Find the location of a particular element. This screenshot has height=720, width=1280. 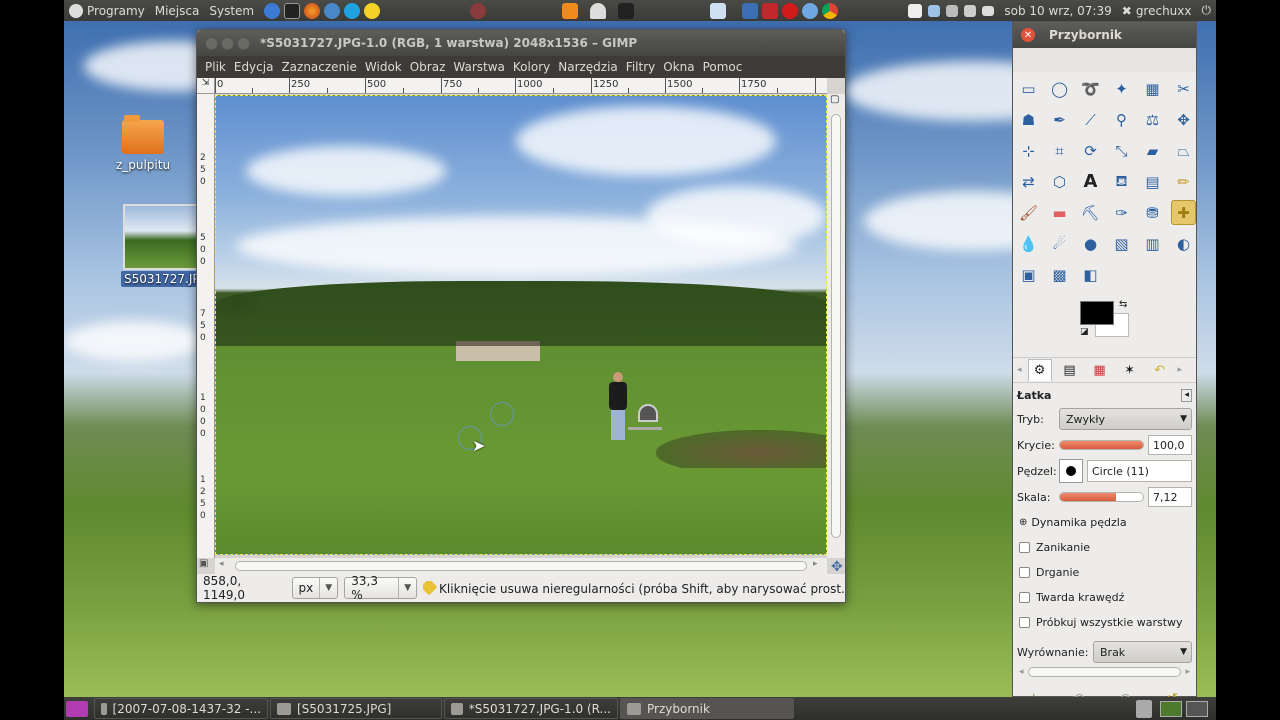

alignment-select: Brak ▼ is located at coordinates (1142, 652).